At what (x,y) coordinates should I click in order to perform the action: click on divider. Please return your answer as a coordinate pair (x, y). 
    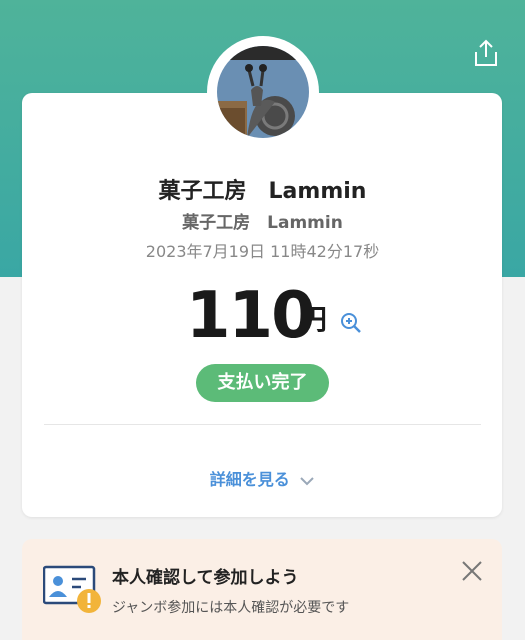
    Looking at the image, I should click on (262, 424).